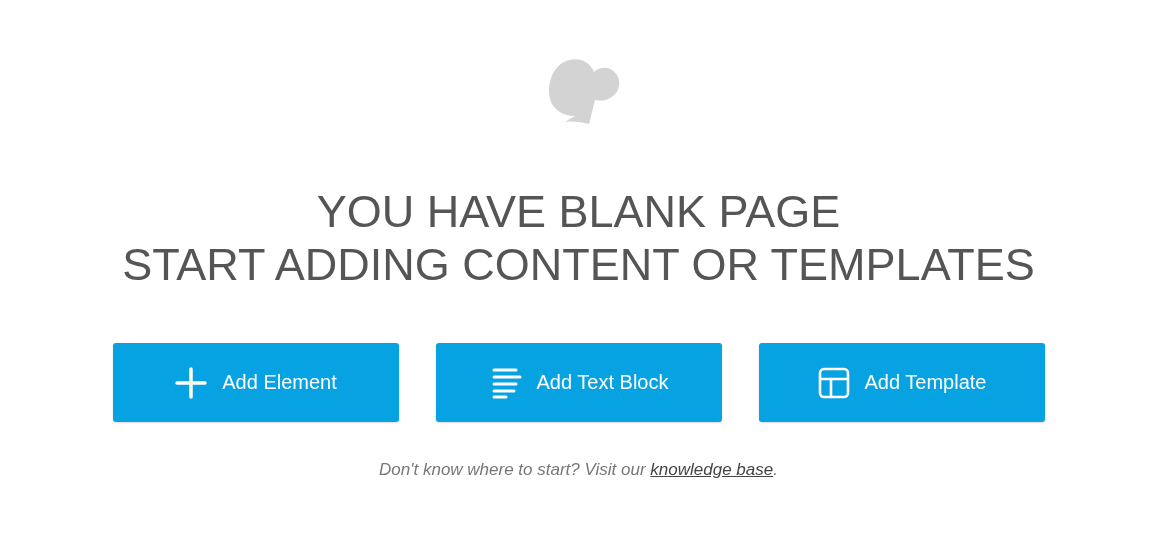 The width and height of the screenshot is (1157, 540). I want to click on add-button: Add Text Block, so click(578, 382).